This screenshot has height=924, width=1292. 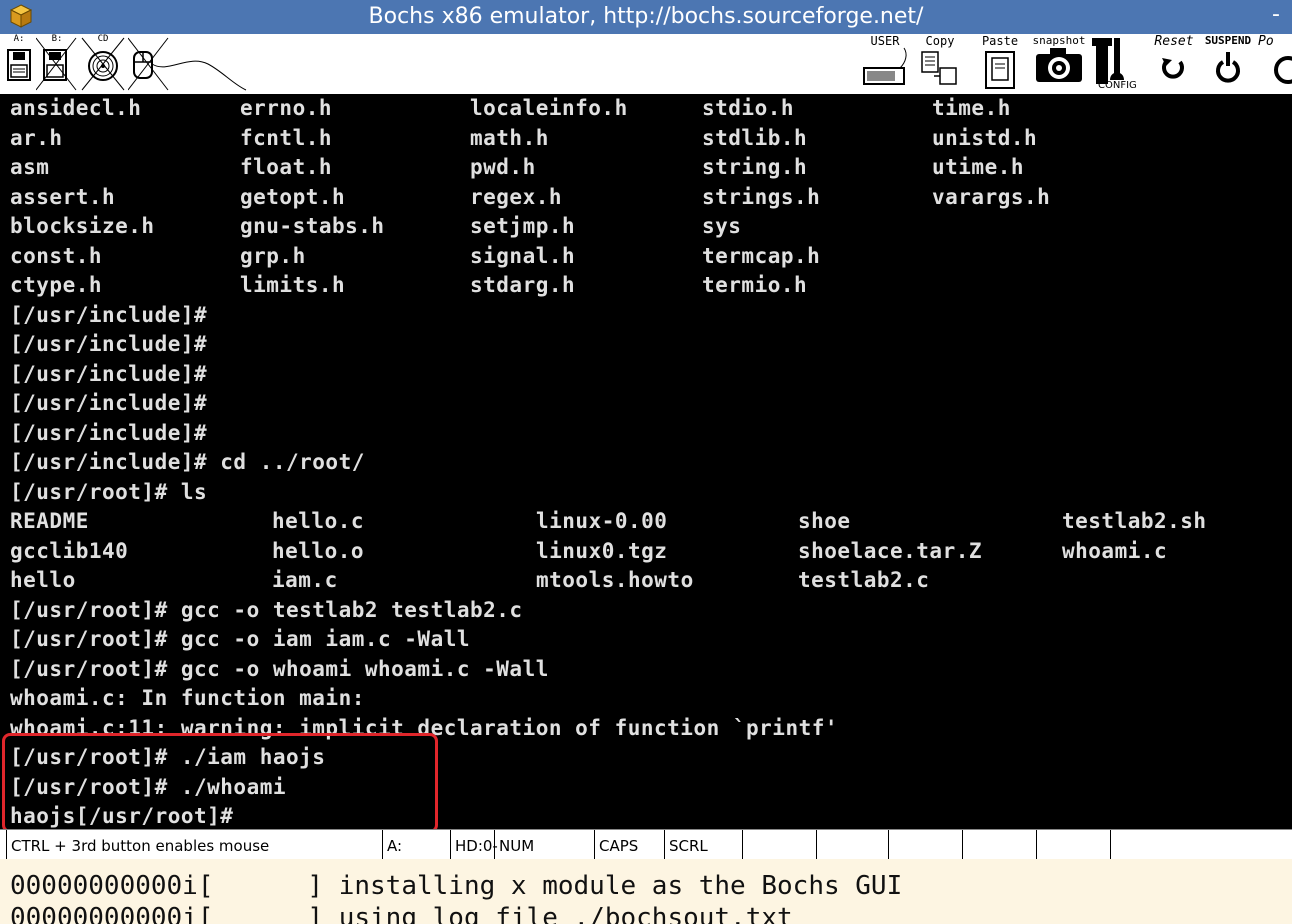 I want to click on terminal-cell: termio.h, so click(x=755, y=285).